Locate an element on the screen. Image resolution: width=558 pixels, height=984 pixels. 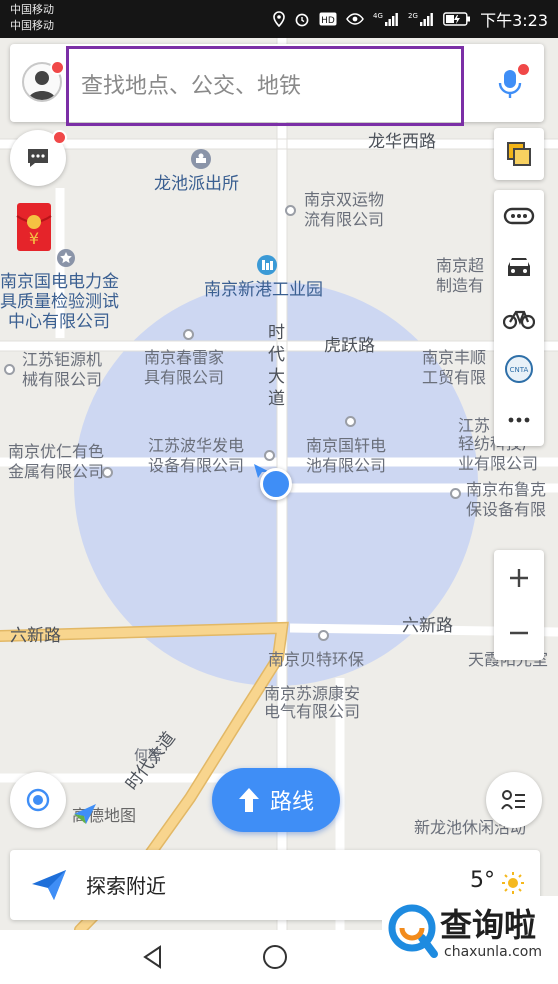
layers-panel is located at coordinates (519, 154).